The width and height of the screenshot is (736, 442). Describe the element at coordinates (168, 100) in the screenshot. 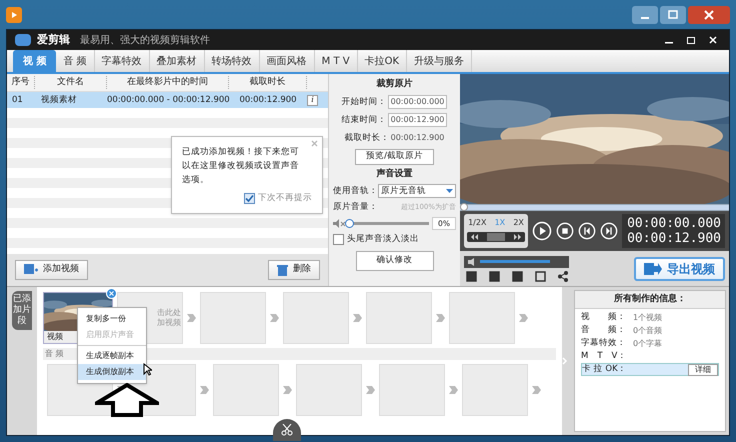

I see `table-cell: 00:00:00.000 - 00:00:12.900` at that location.